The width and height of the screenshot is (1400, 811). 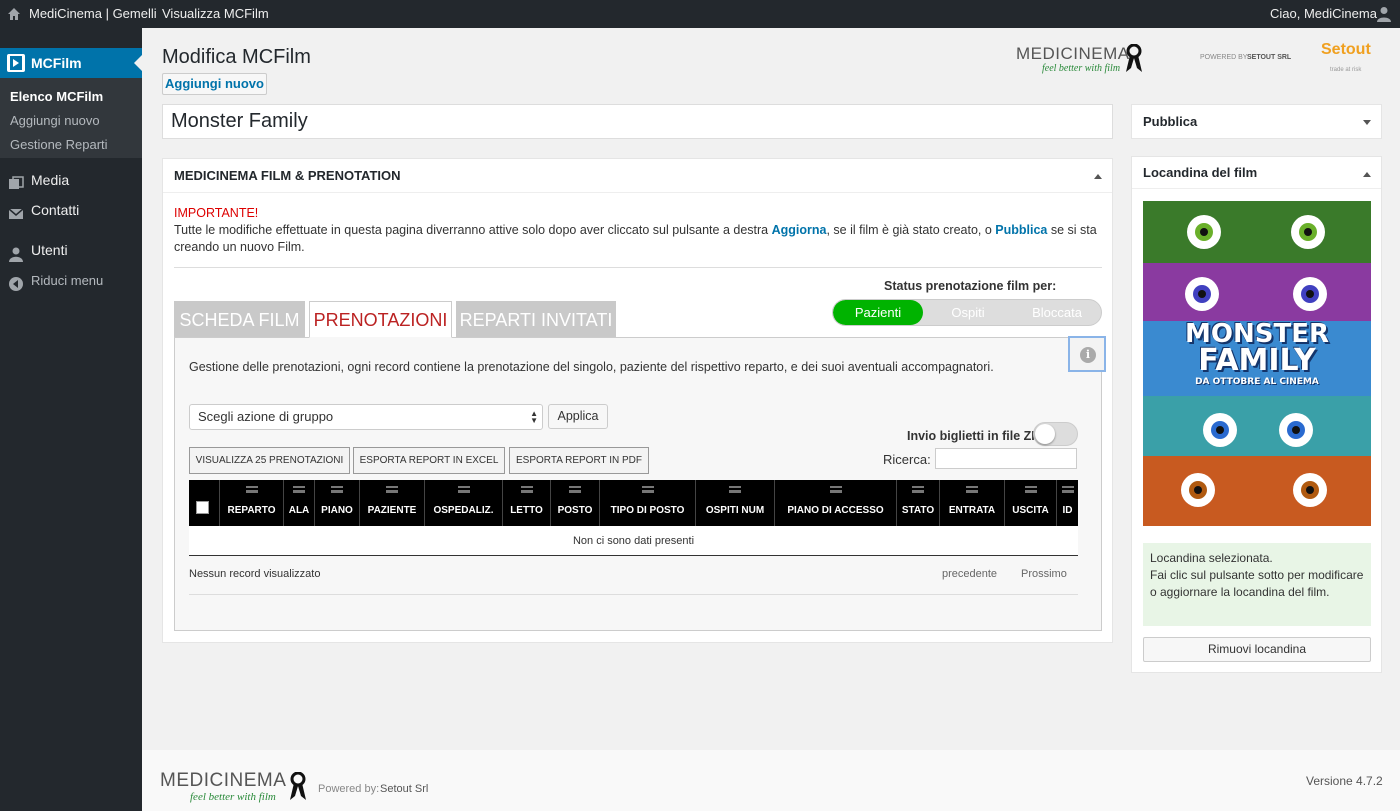 I want to click on ribbon-icon, so click(x=298, y=786).